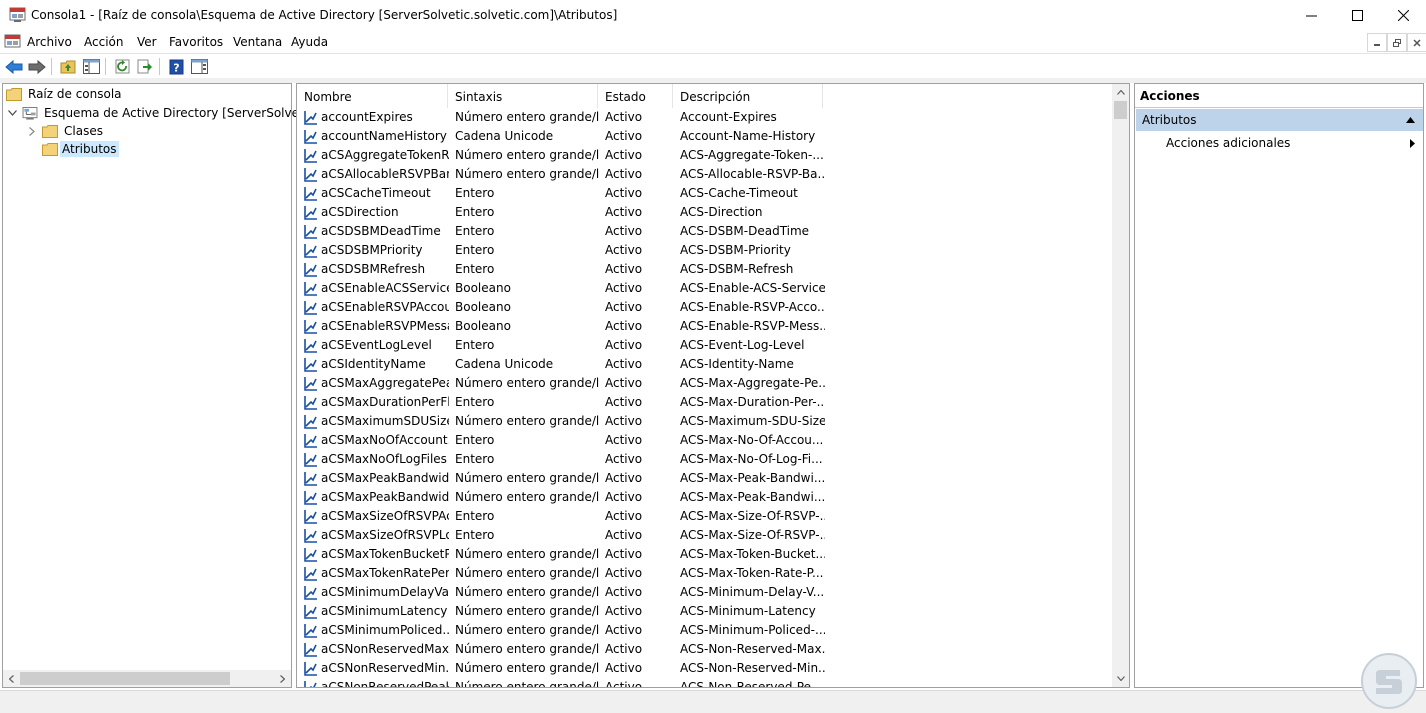  What do you see at coordinates (1357, 15) in the screenshot?
I see `maximize-button` at bounding box center [1357, 15].